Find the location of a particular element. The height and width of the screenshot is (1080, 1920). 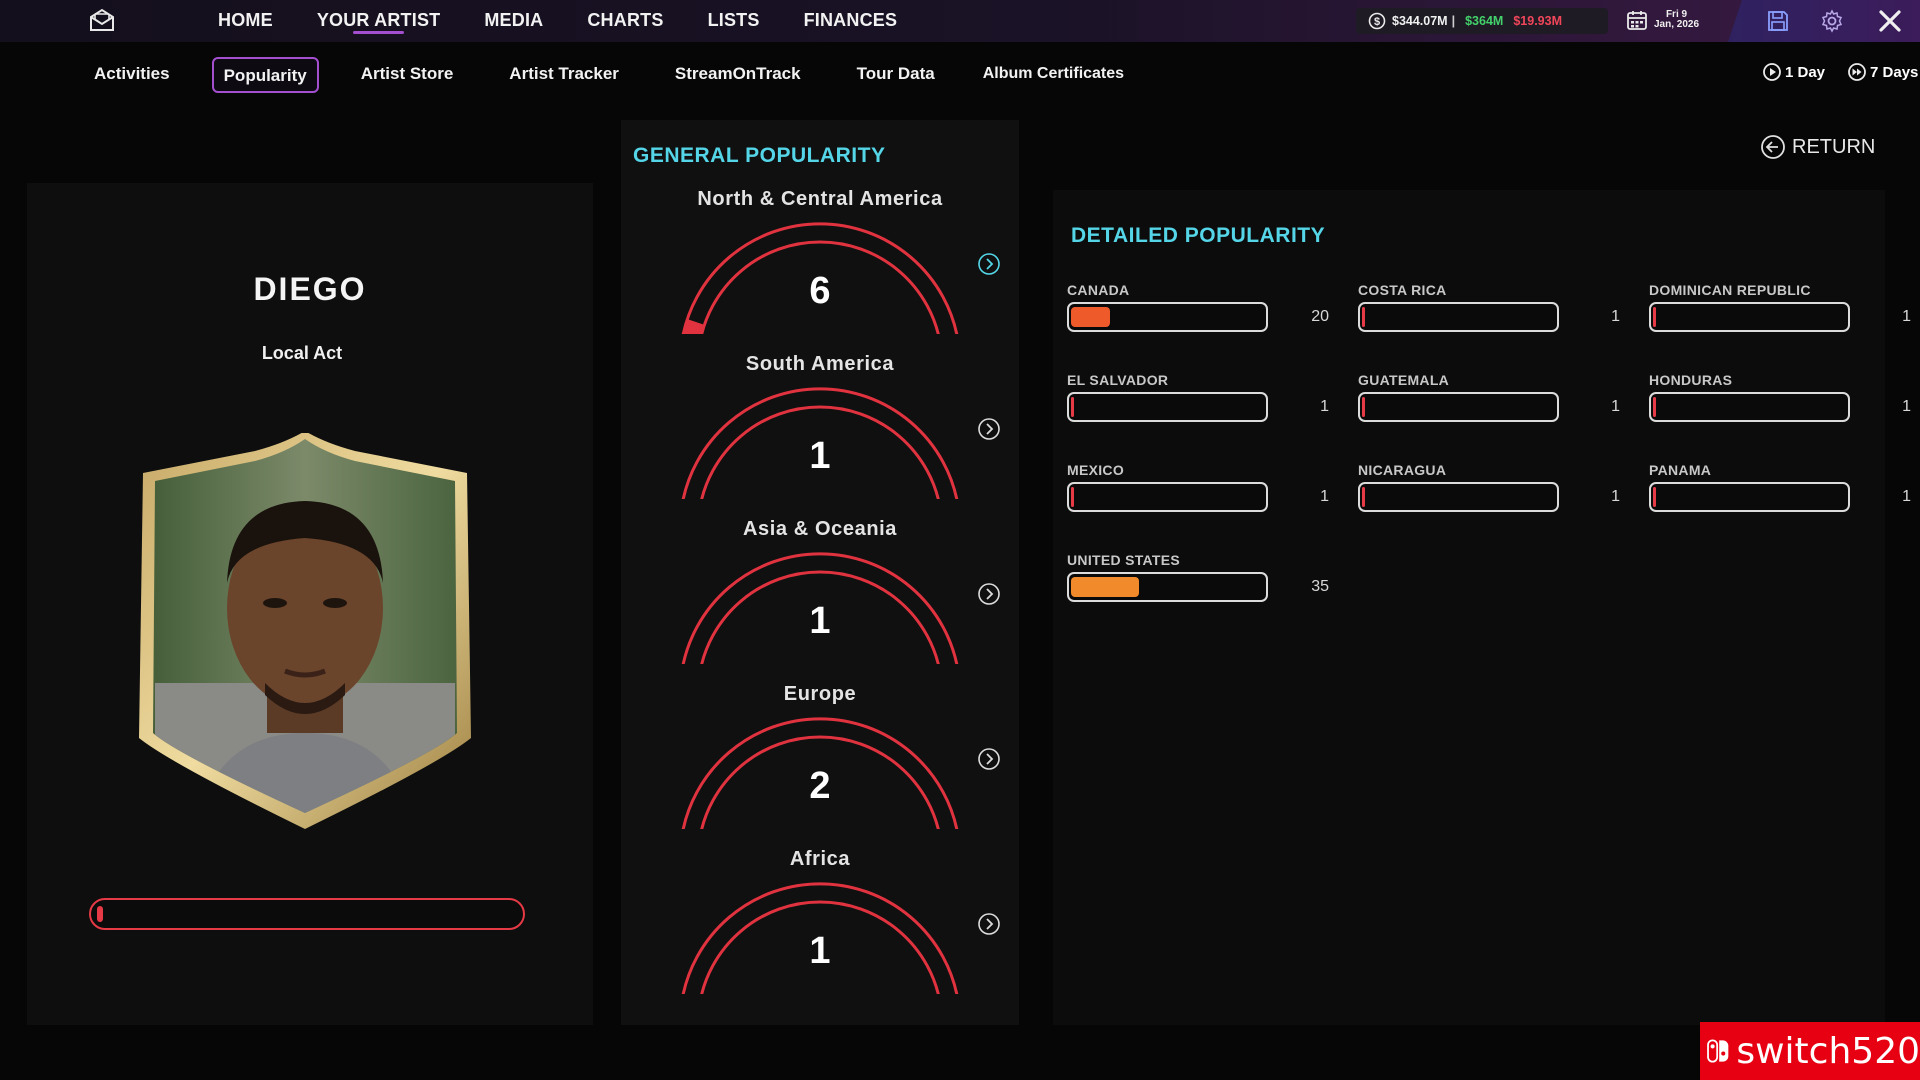

advance-1-day-button: 1 Day is located at coordinates (1793, 72).